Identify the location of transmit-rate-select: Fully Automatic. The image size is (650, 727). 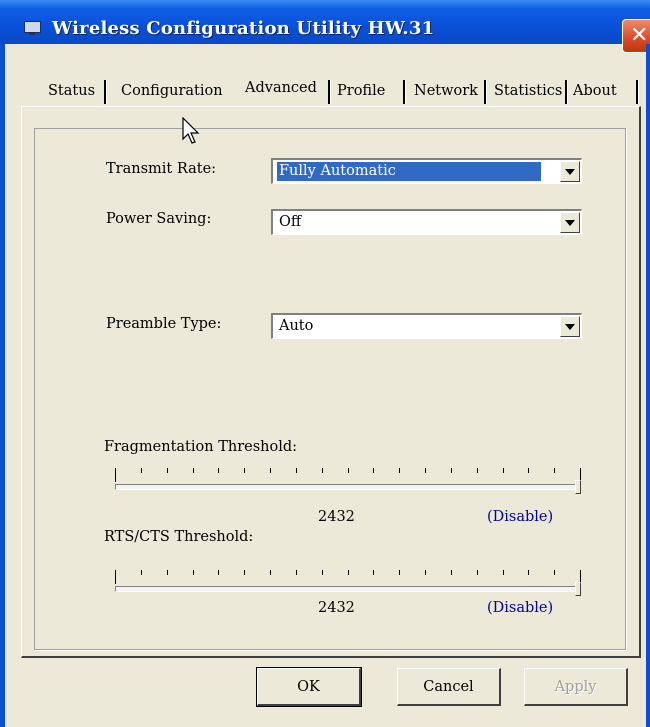
(426, 171).